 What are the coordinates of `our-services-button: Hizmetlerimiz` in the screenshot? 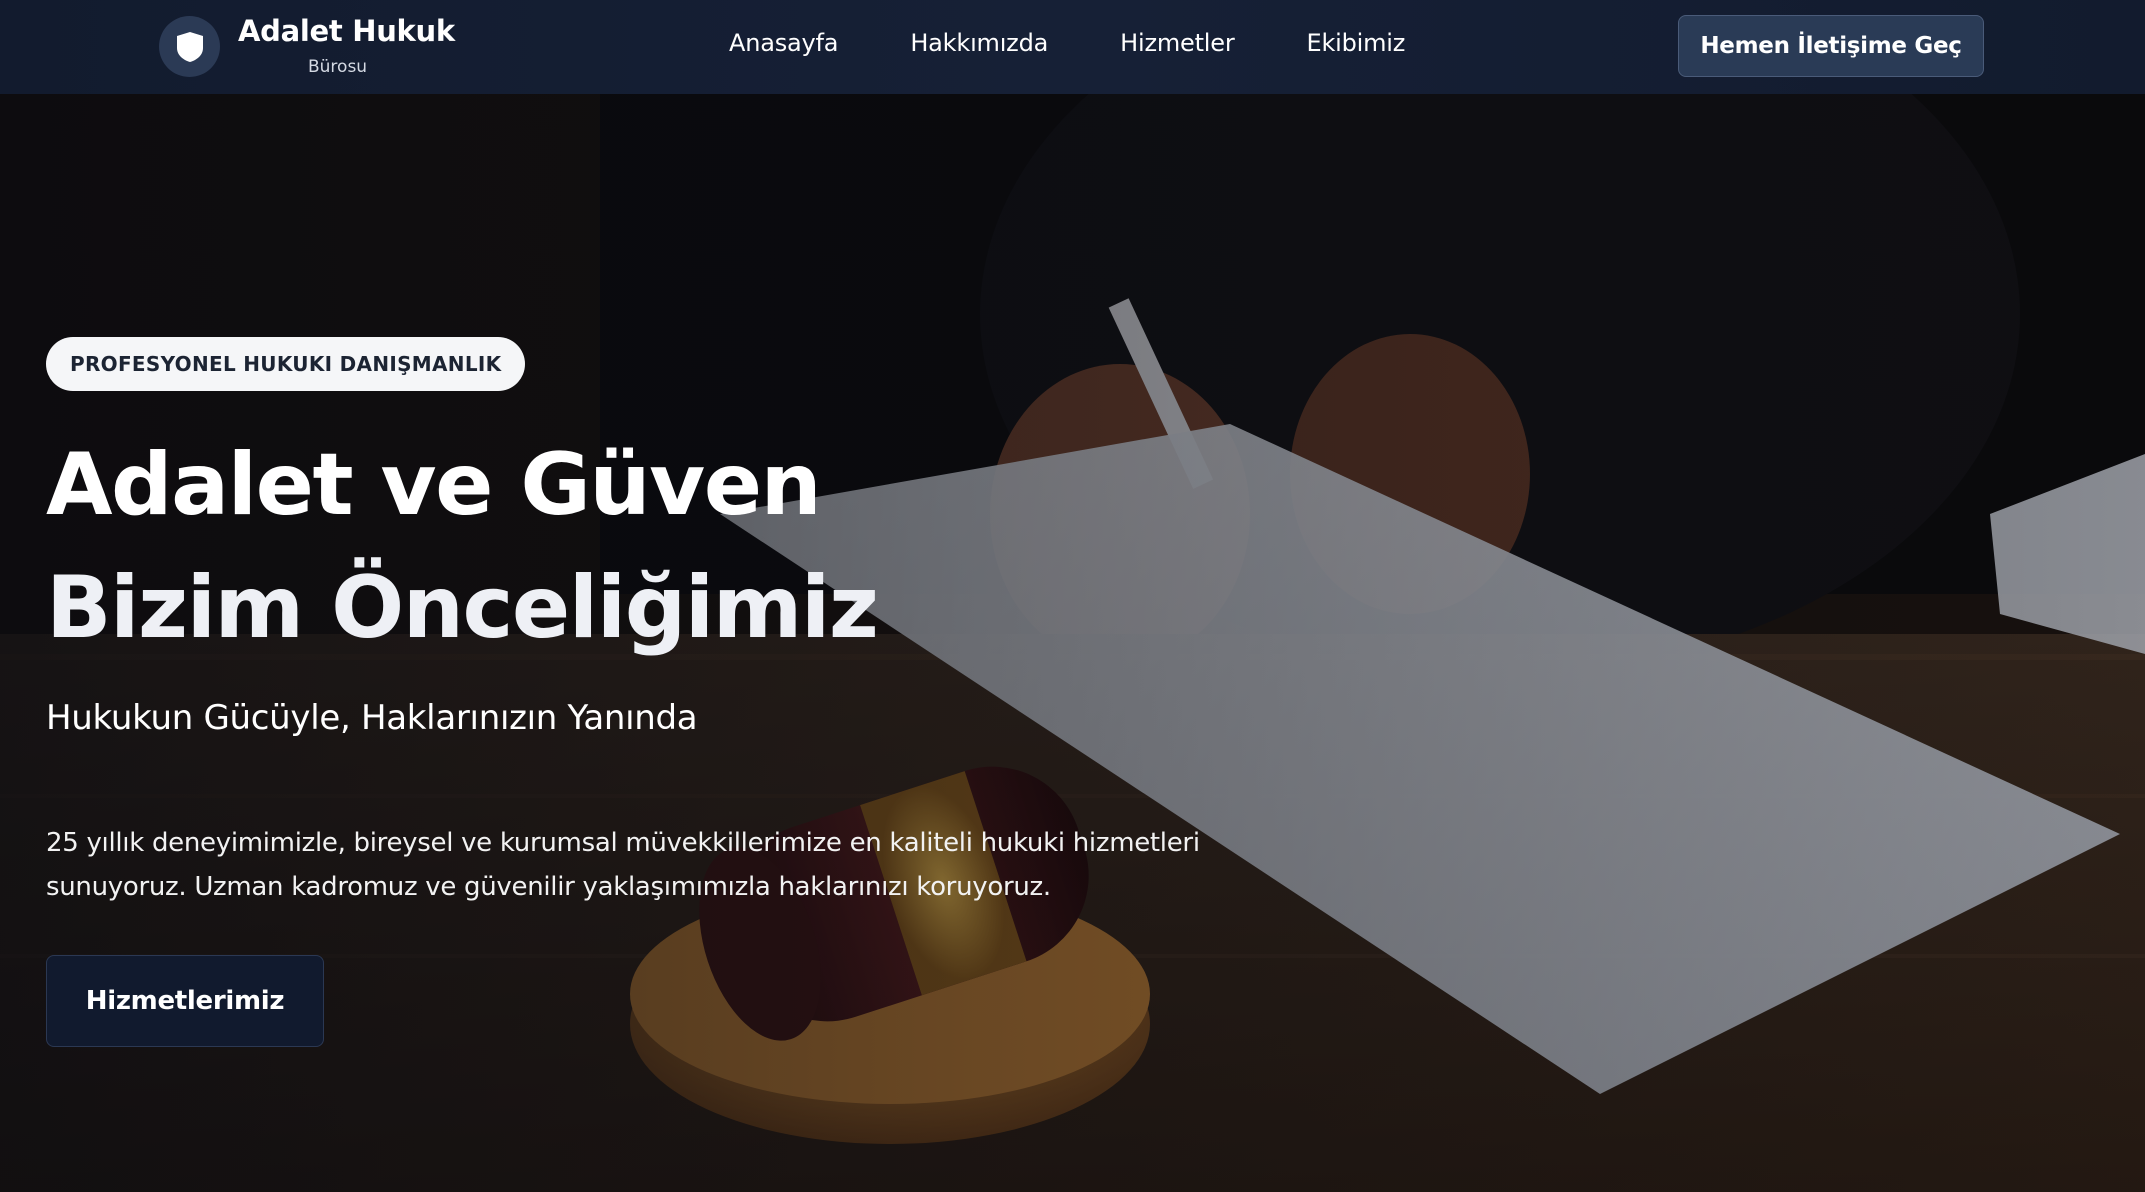 It's located at (185, 1001).